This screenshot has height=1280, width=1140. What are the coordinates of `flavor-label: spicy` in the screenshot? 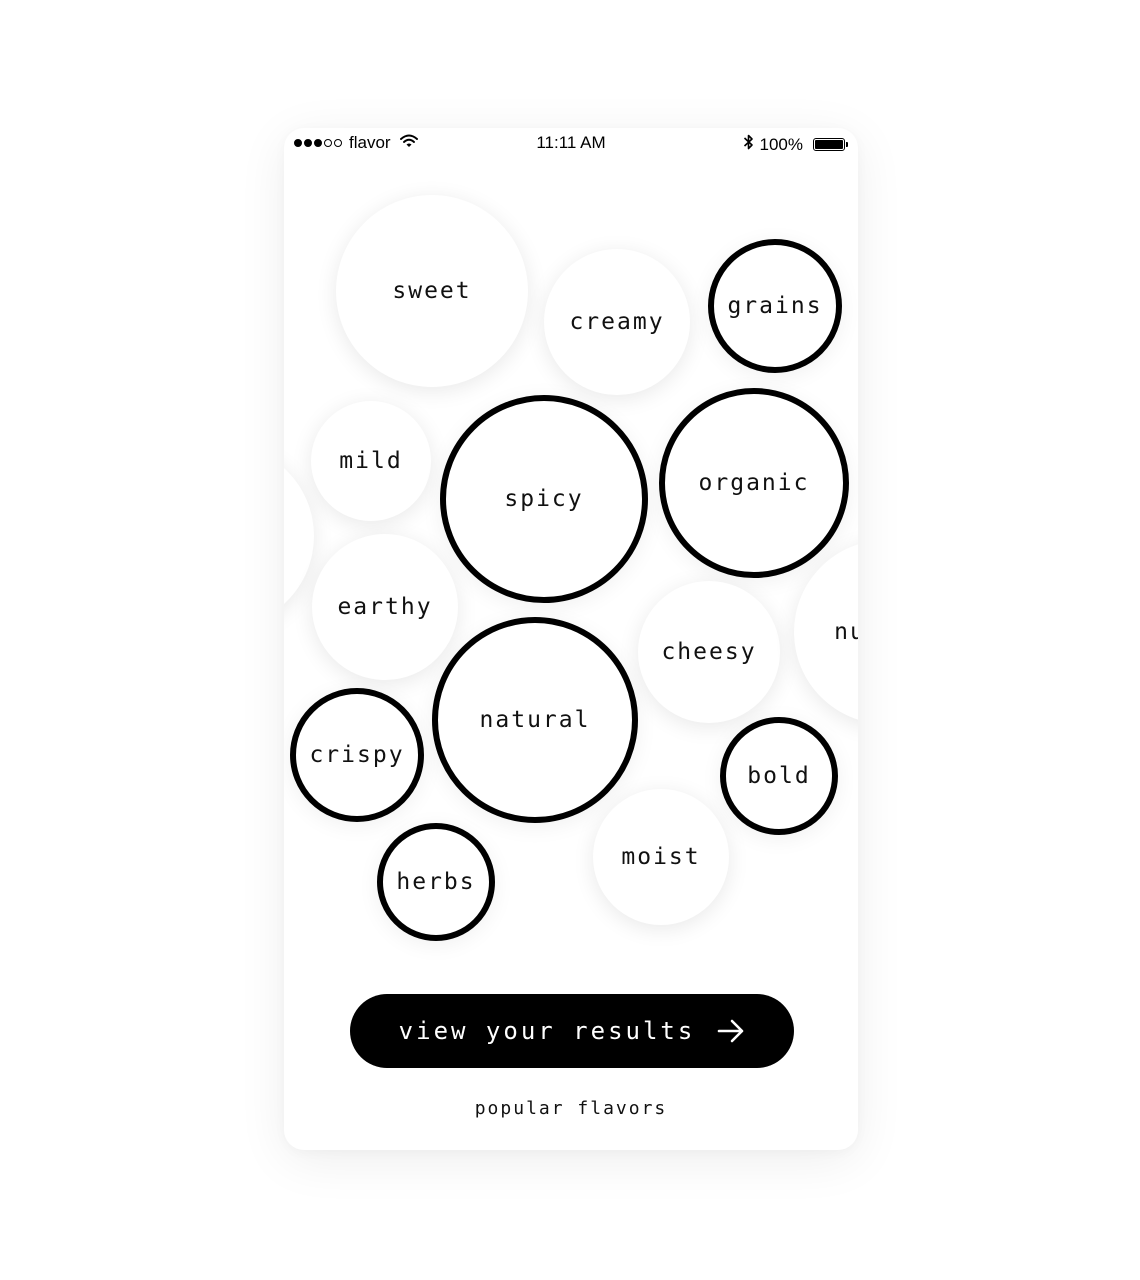 It's located at (544, 499).